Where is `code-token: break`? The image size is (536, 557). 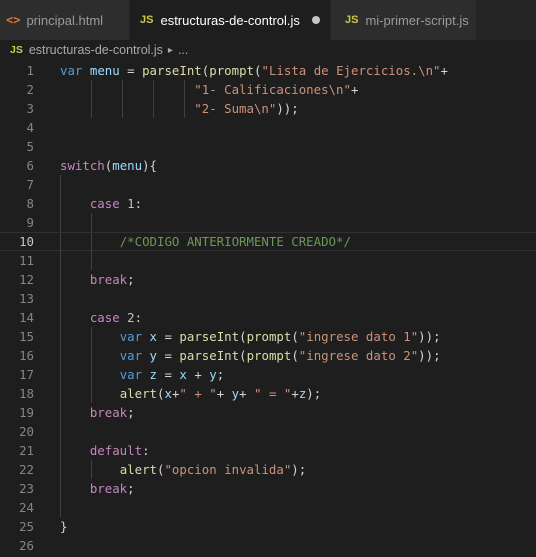
code-token: break is located at coordinates (108, 488).